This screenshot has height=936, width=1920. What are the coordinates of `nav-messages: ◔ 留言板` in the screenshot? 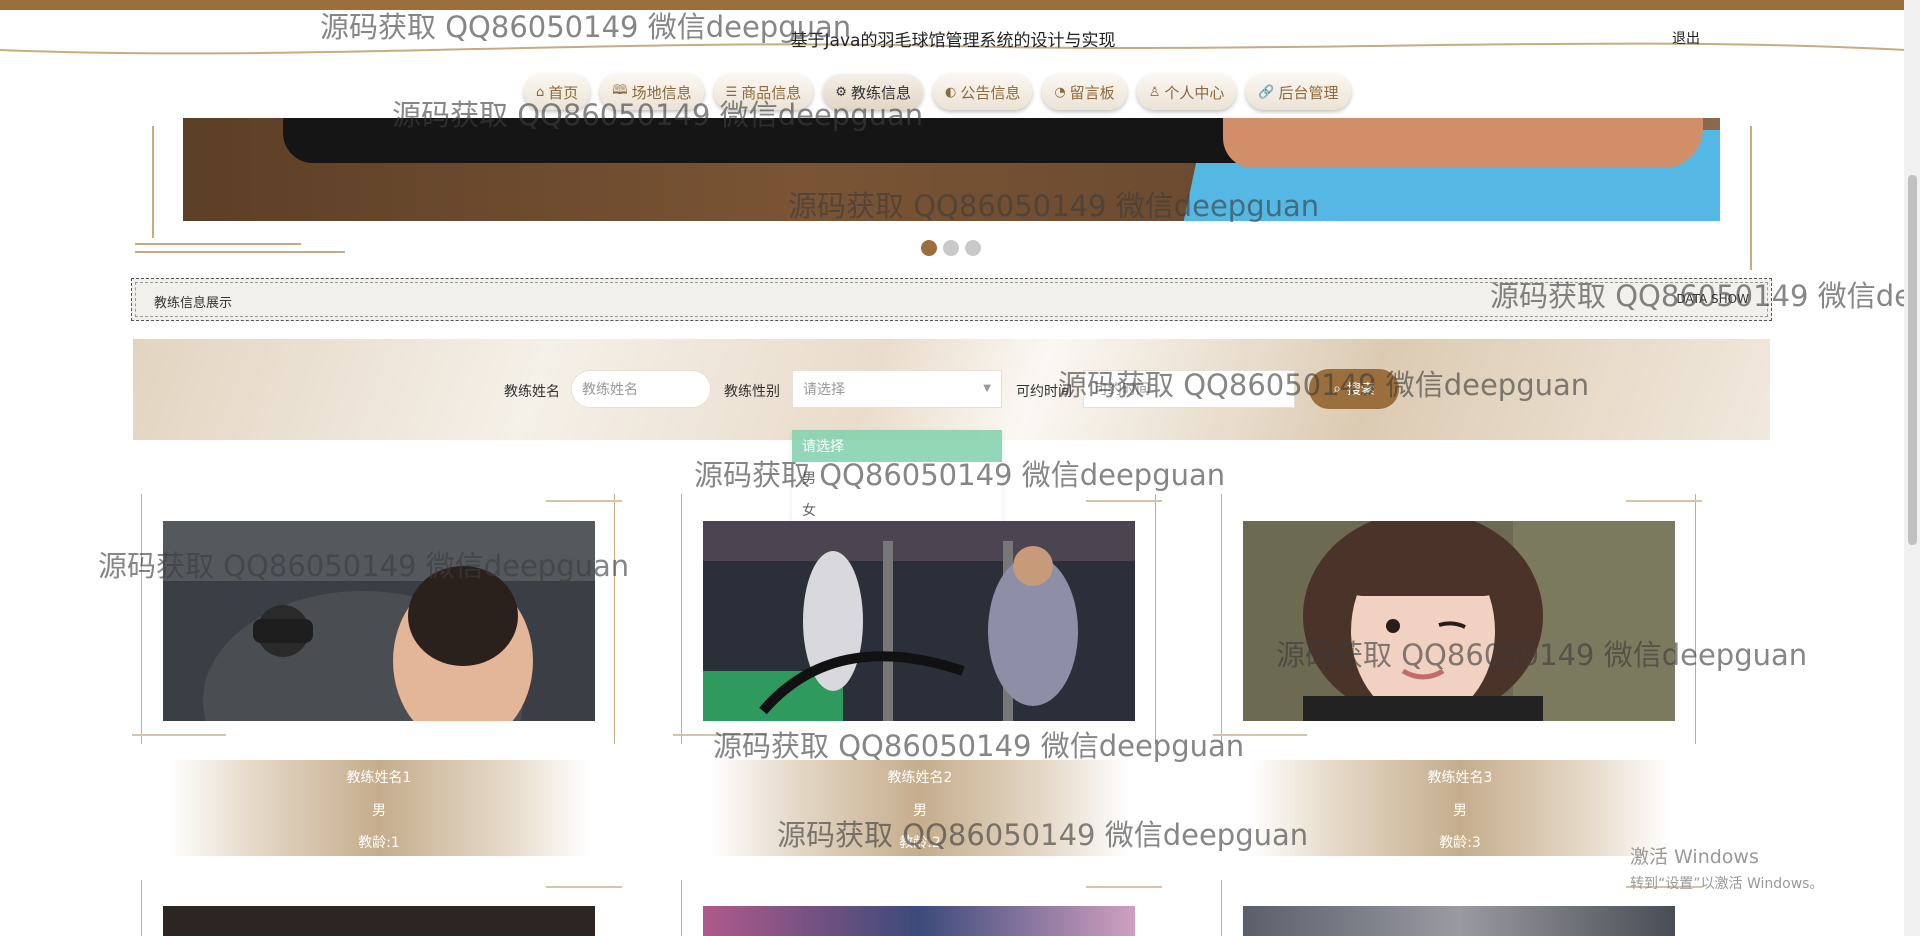 It's located at (1084, 92).